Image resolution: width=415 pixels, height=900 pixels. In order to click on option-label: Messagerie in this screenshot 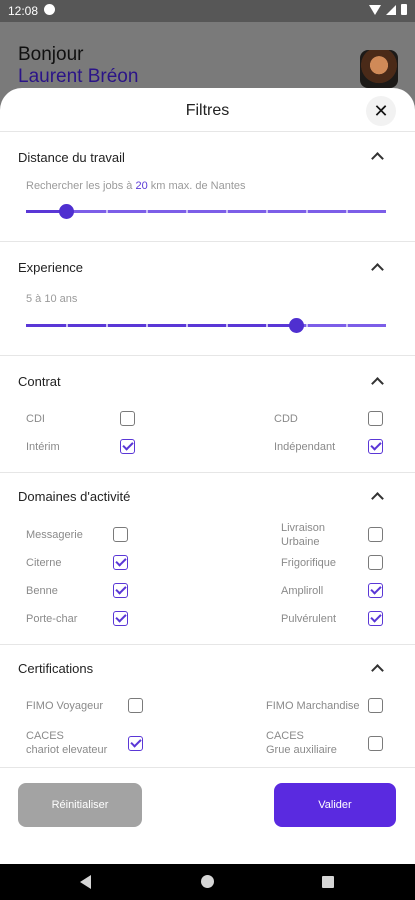, I will do `click(54, 535)`.